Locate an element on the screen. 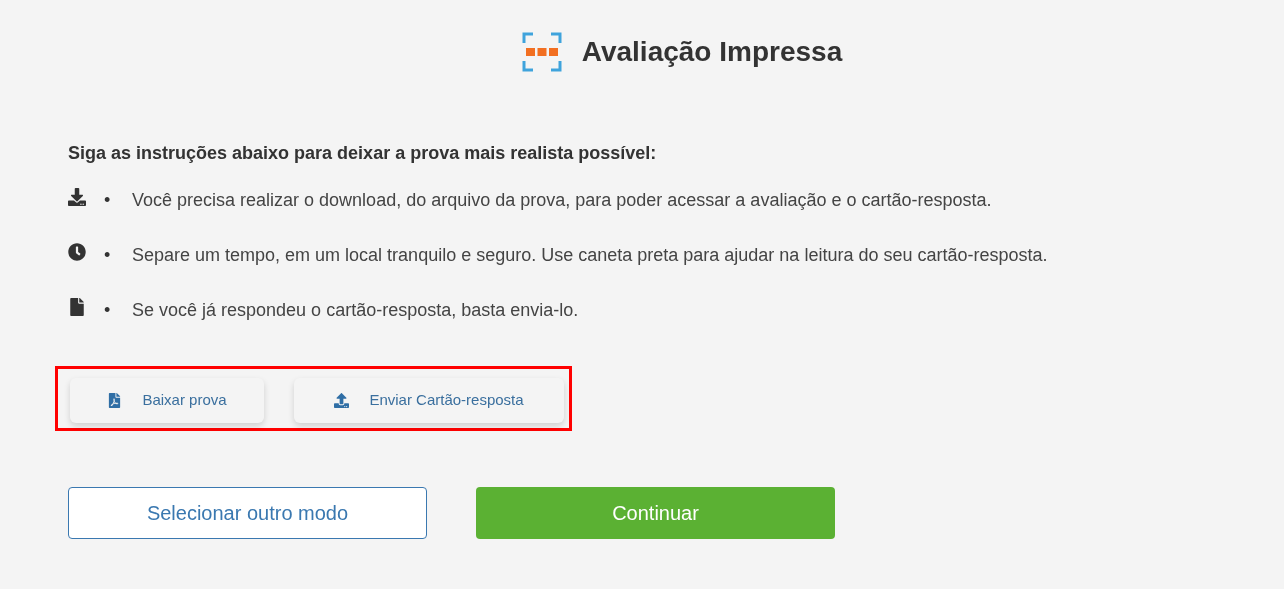  instruction-text: Você precisa realizar o download, do arquivo da prova, para poder acessar a avaliação e o cartão-resposta. is located at coordinates (562, 200).